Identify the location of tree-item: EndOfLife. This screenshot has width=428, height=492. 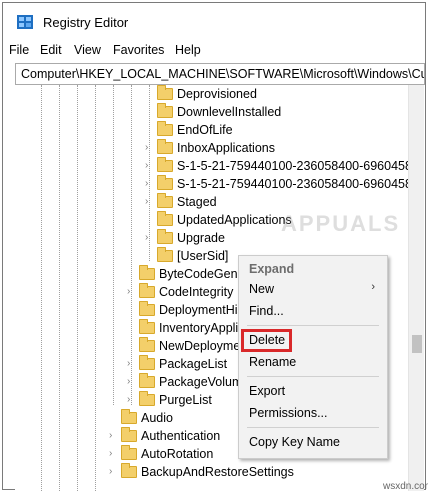
(211, 130).